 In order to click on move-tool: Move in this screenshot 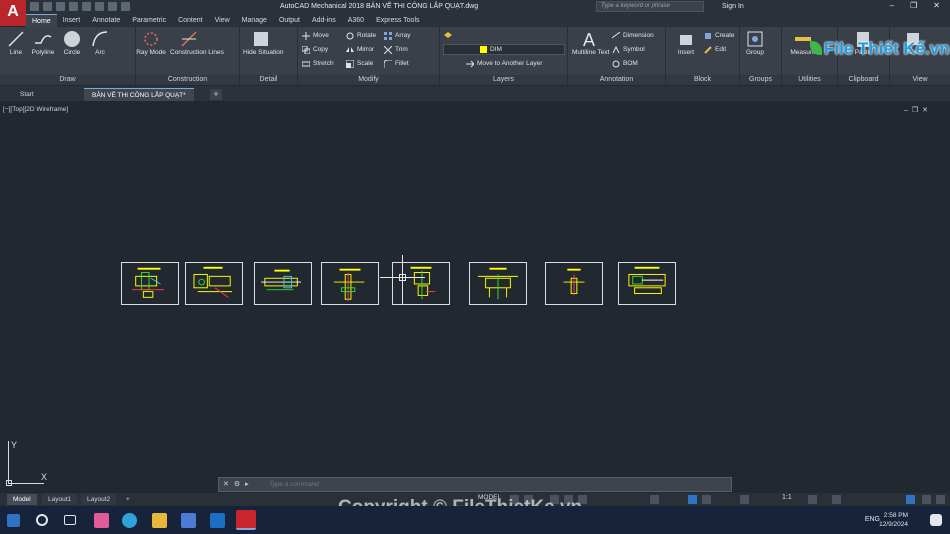, I will do `click(315, 35)`.